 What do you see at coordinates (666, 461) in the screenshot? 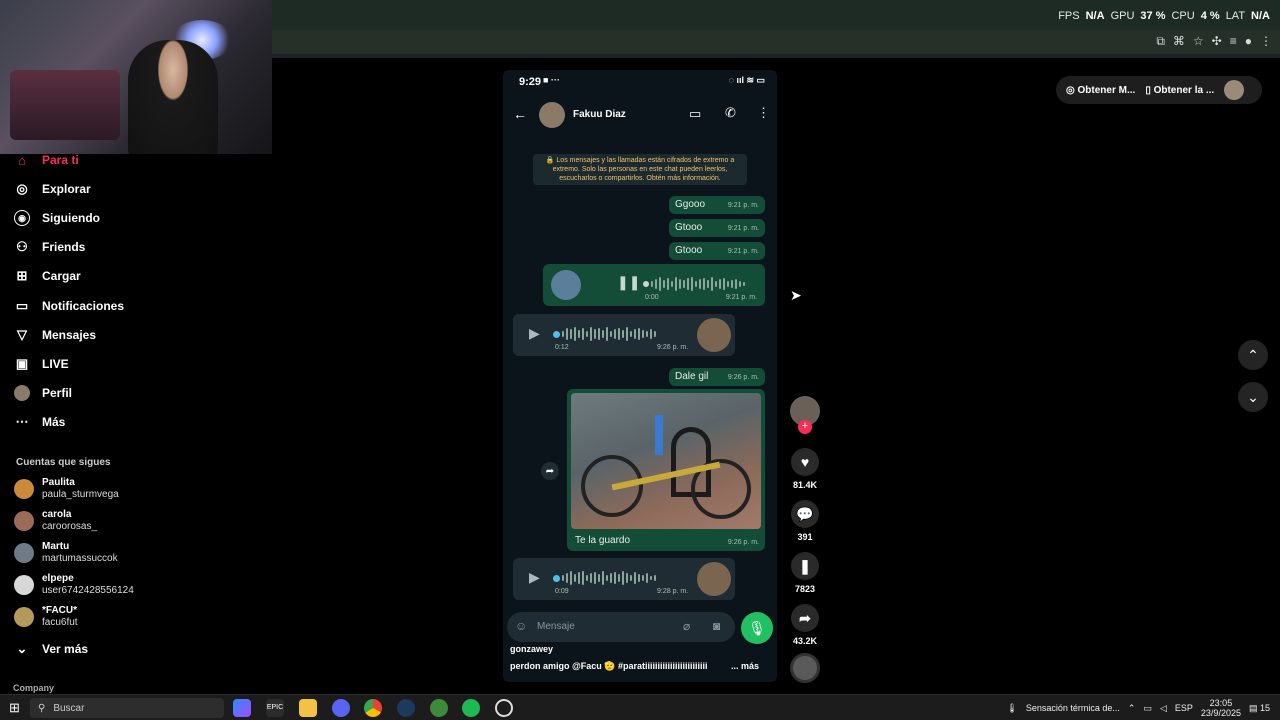
I see `bicycle-photo` at bounding box center [666, 461].